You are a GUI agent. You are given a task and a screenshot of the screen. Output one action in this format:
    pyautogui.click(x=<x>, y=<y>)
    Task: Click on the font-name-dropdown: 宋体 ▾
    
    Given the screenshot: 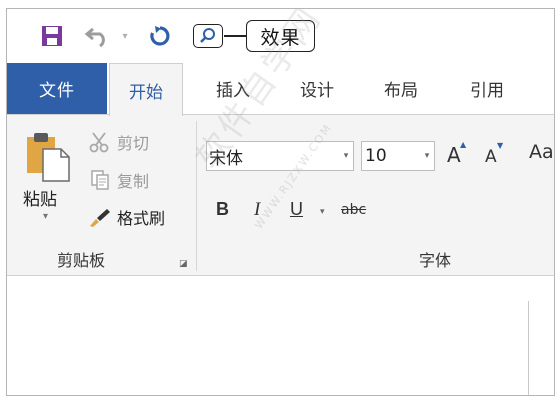 What is the action you would take?
    pyautogui.click(x=280, y=156)
    